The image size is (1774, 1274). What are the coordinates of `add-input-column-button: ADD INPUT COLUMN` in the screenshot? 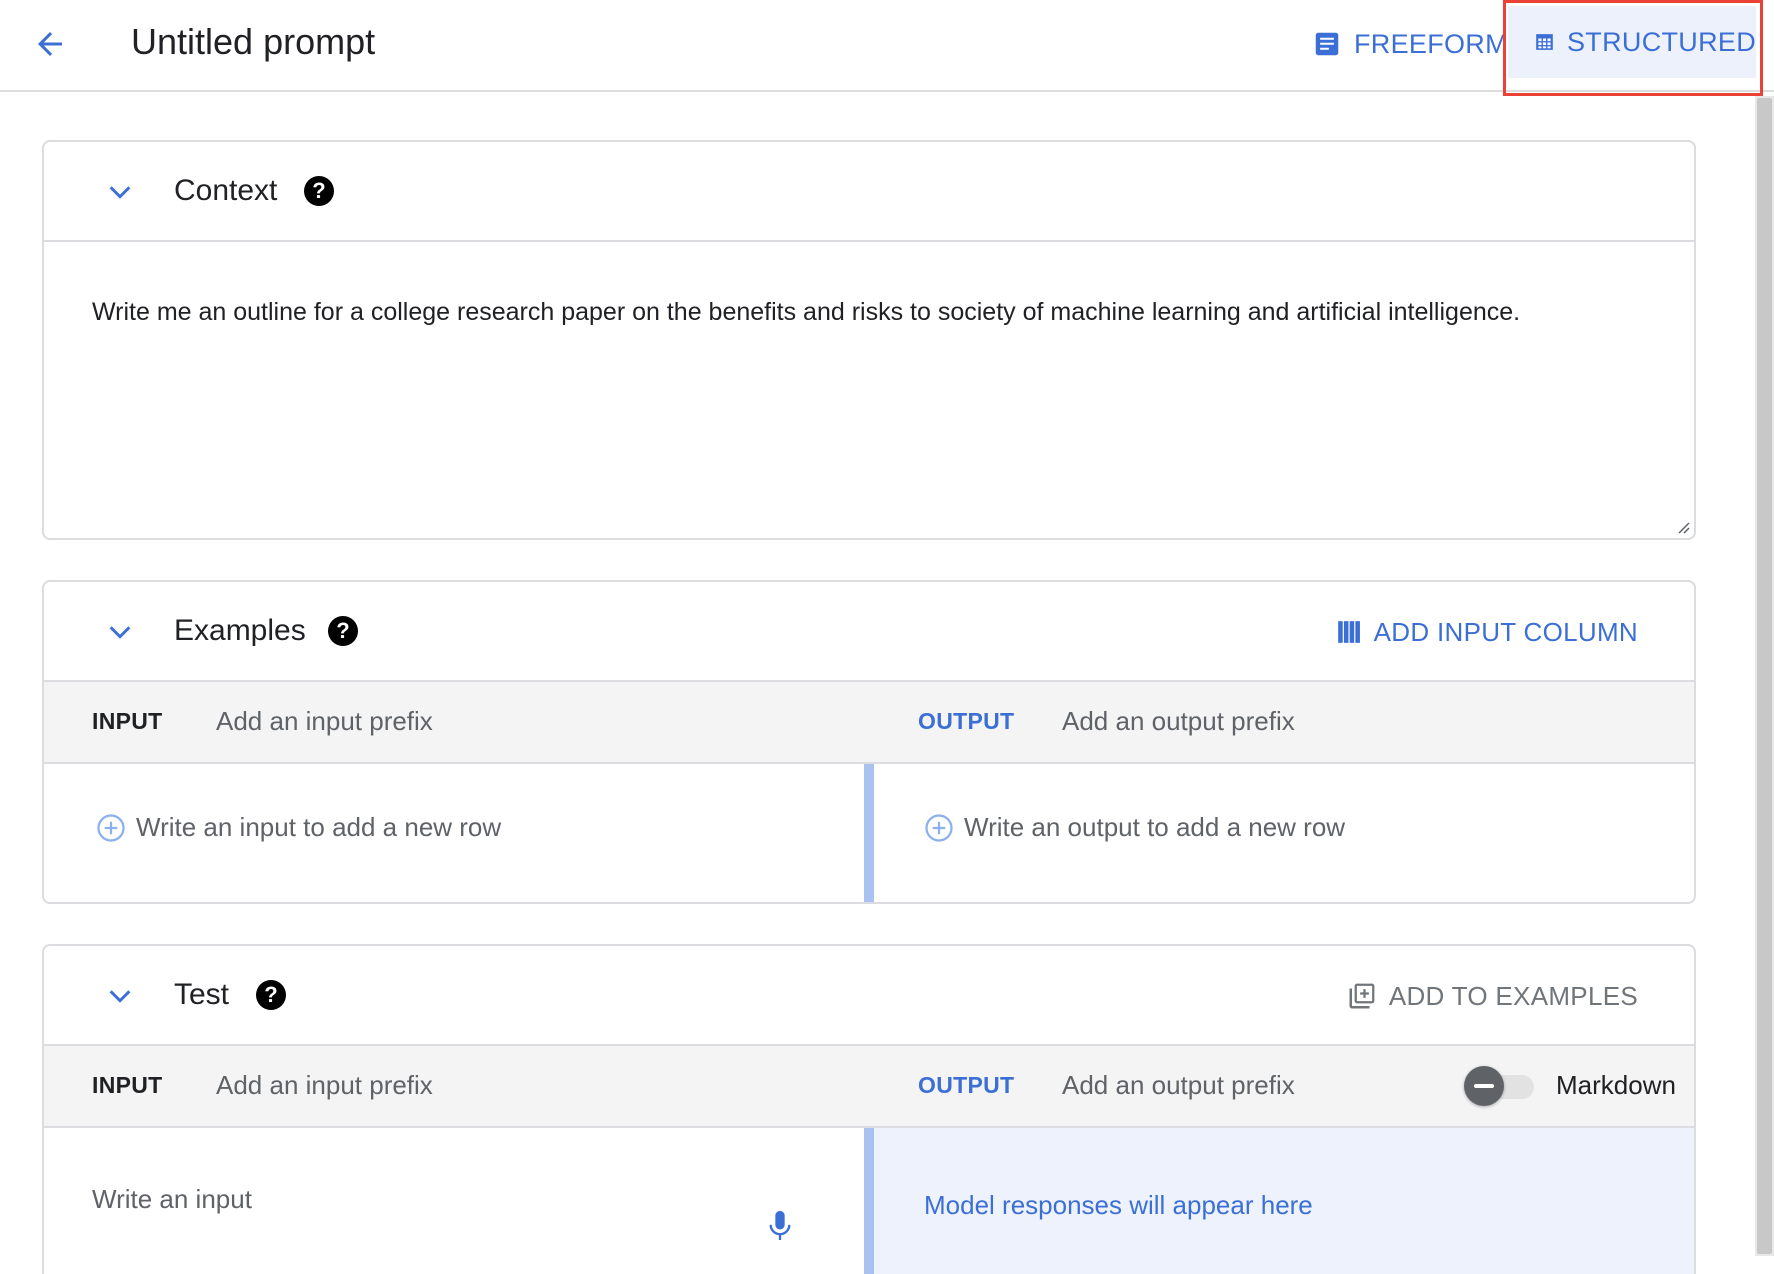 It's located at (1487, 632).